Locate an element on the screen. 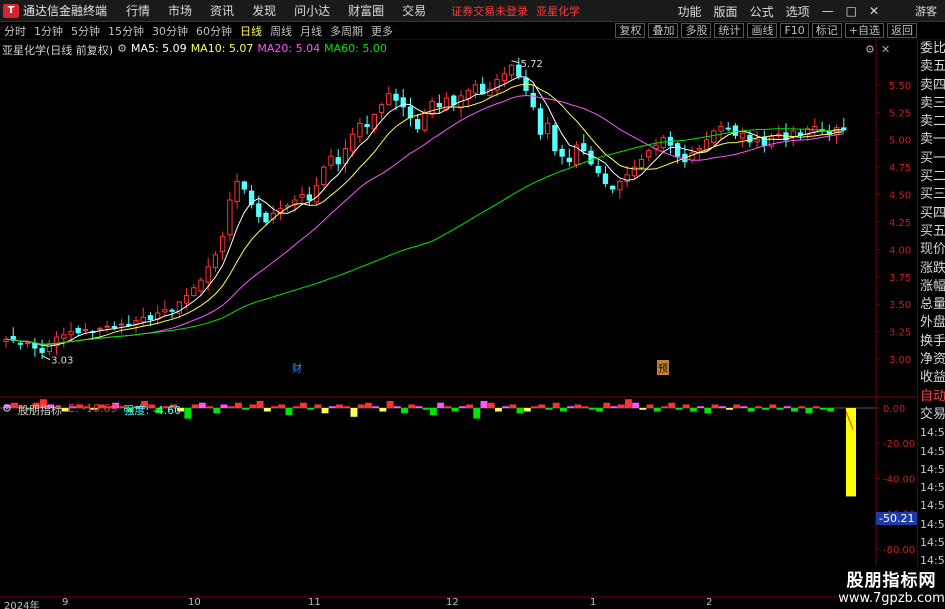 This screenshot has width=945, height=609. maximize-icon: □ is located at coordinates (851, 11).